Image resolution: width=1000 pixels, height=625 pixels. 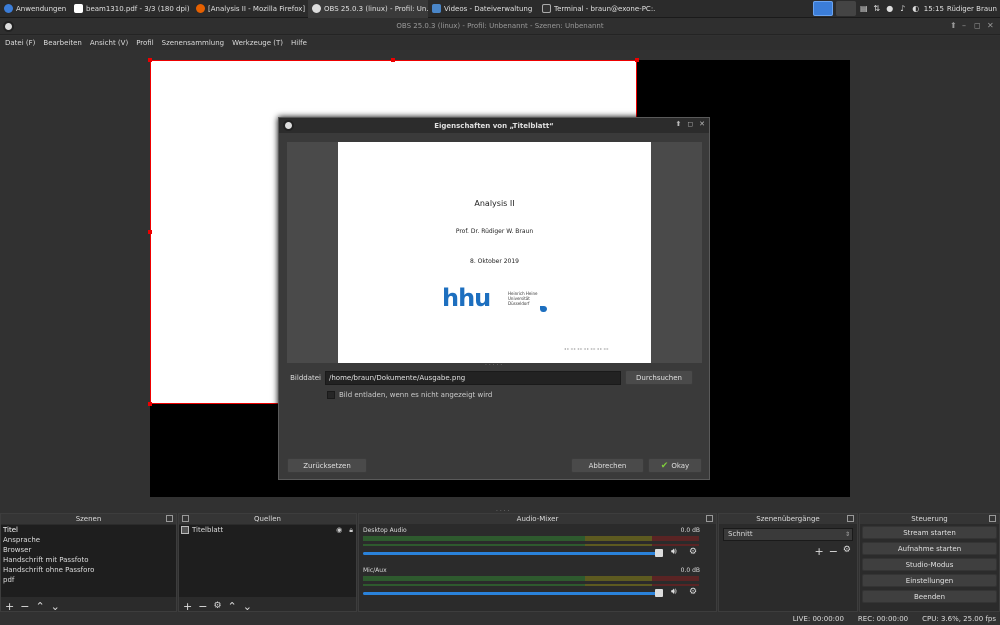 I want to click on scene-item: Browser, so click(x=88, y=550).